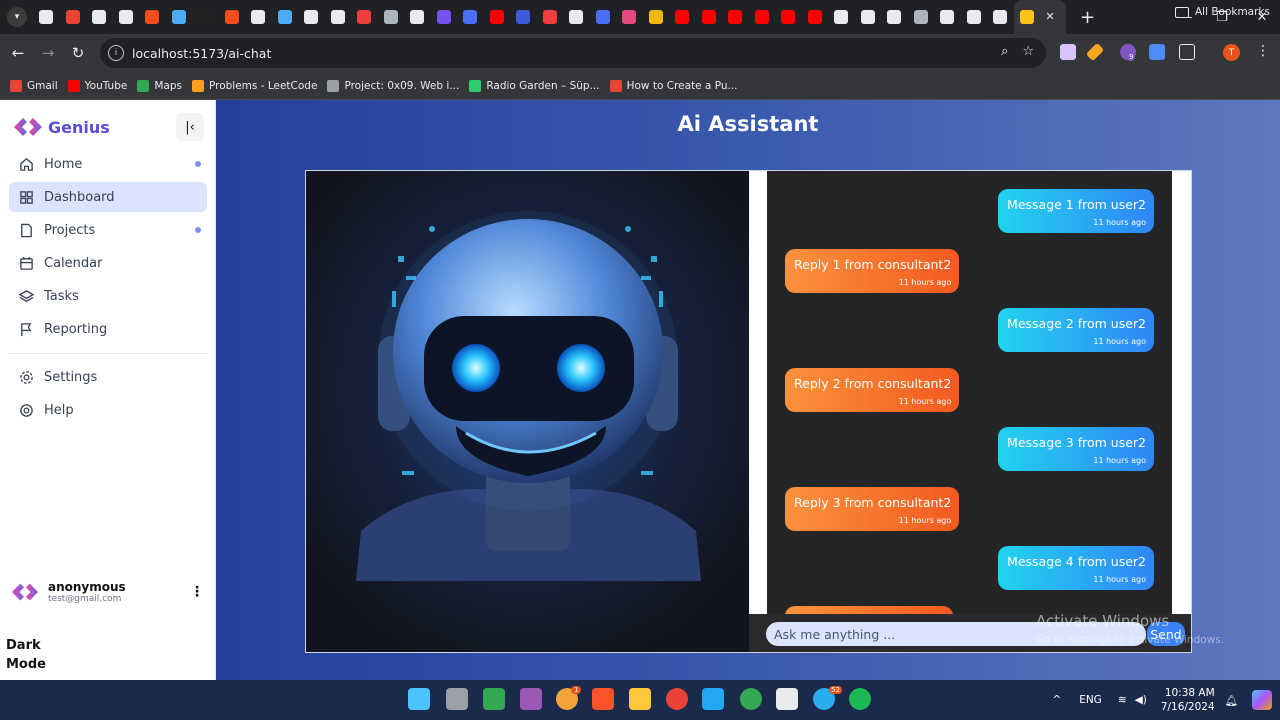 The height and width of the screenshot is (720, 1280). Describe the element at coordinates (97, 85) in the screenshot. I see `bookmark-item: YouTube` at that location.